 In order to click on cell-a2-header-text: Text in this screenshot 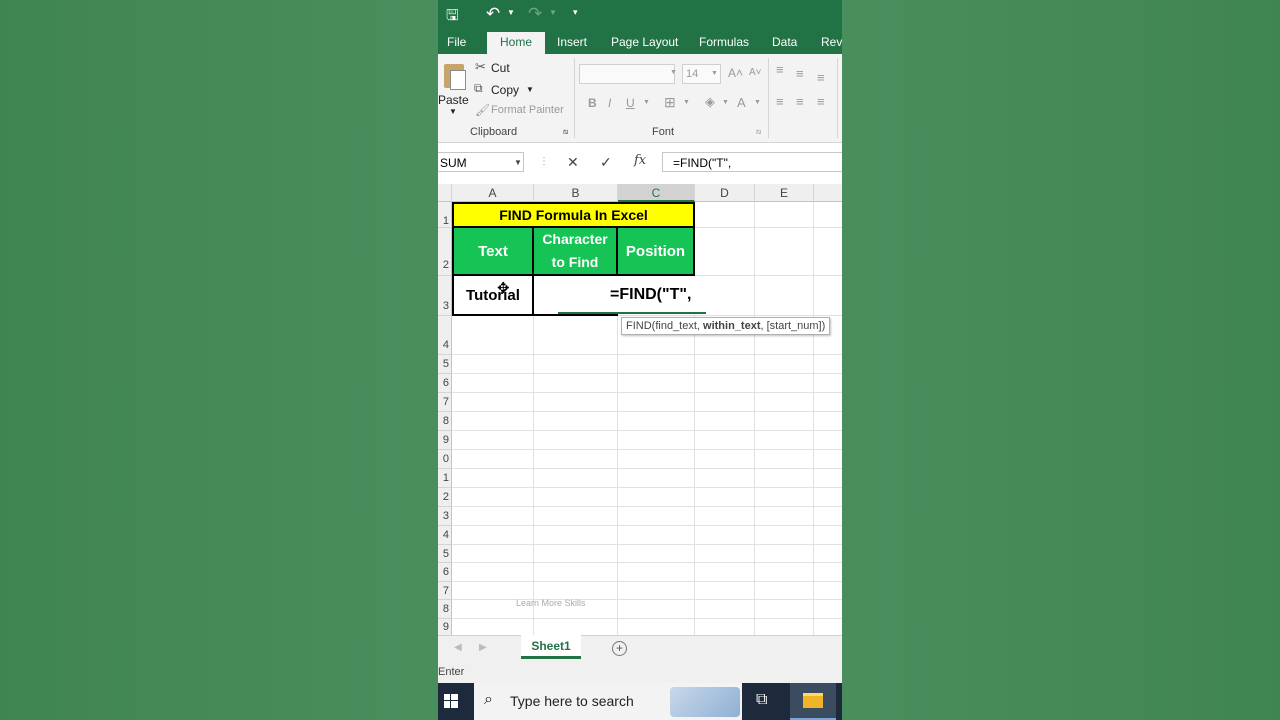, I will do `click(493, 251)`.